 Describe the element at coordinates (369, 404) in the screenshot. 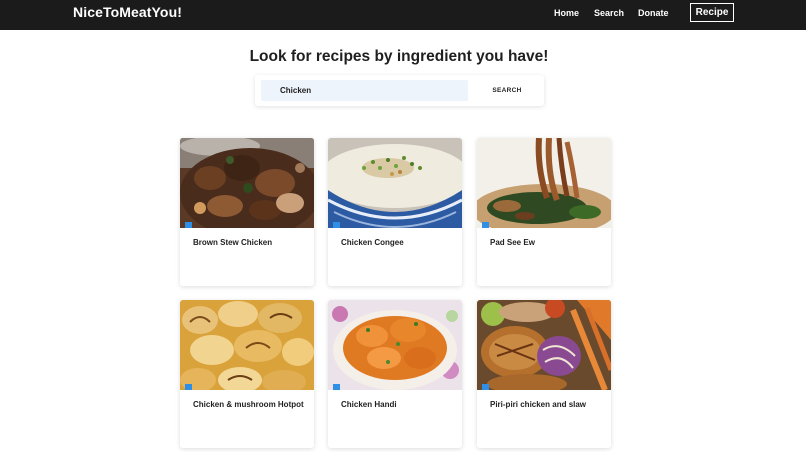

I see `recipe-title: Chicken Handi` at that location.